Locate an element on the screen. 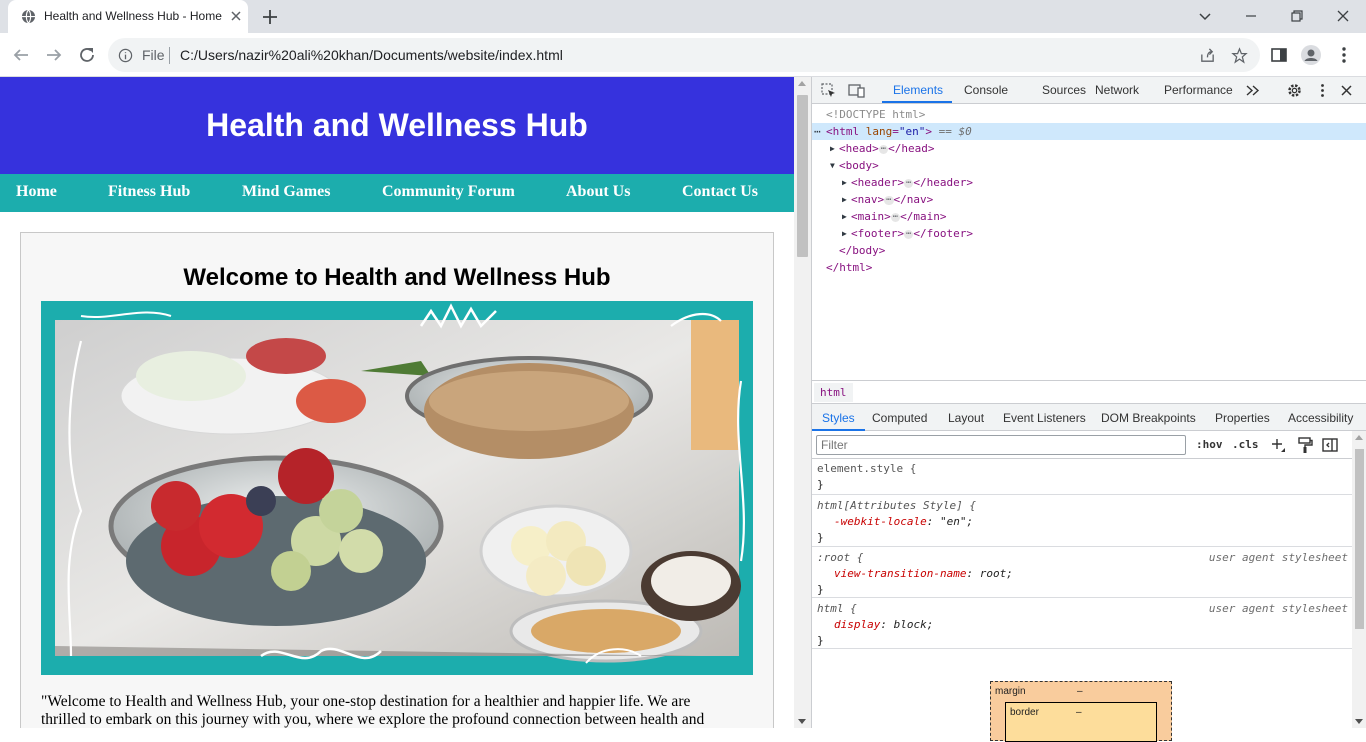 The image size is (1366, 742). inspect-element-icon is located at coordinates (828, 90).